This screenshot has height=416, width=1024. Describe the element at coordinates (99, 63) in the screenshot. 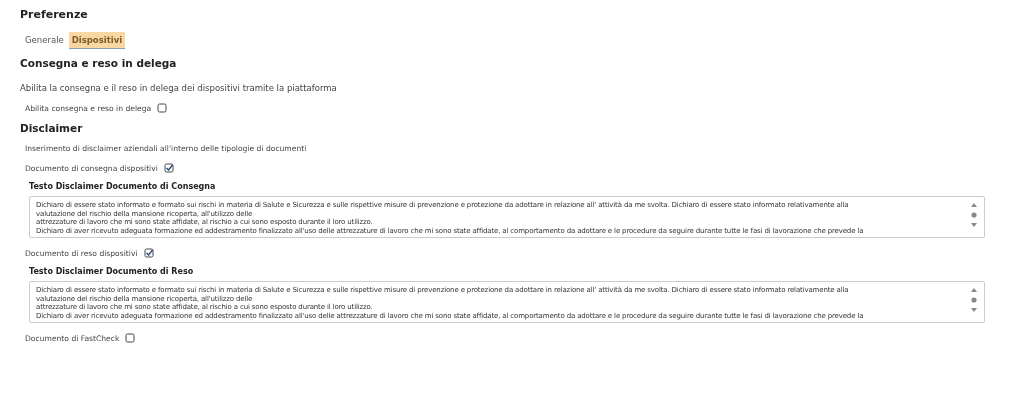

I see `section-heading: Consegna e reso in delega` at that location.